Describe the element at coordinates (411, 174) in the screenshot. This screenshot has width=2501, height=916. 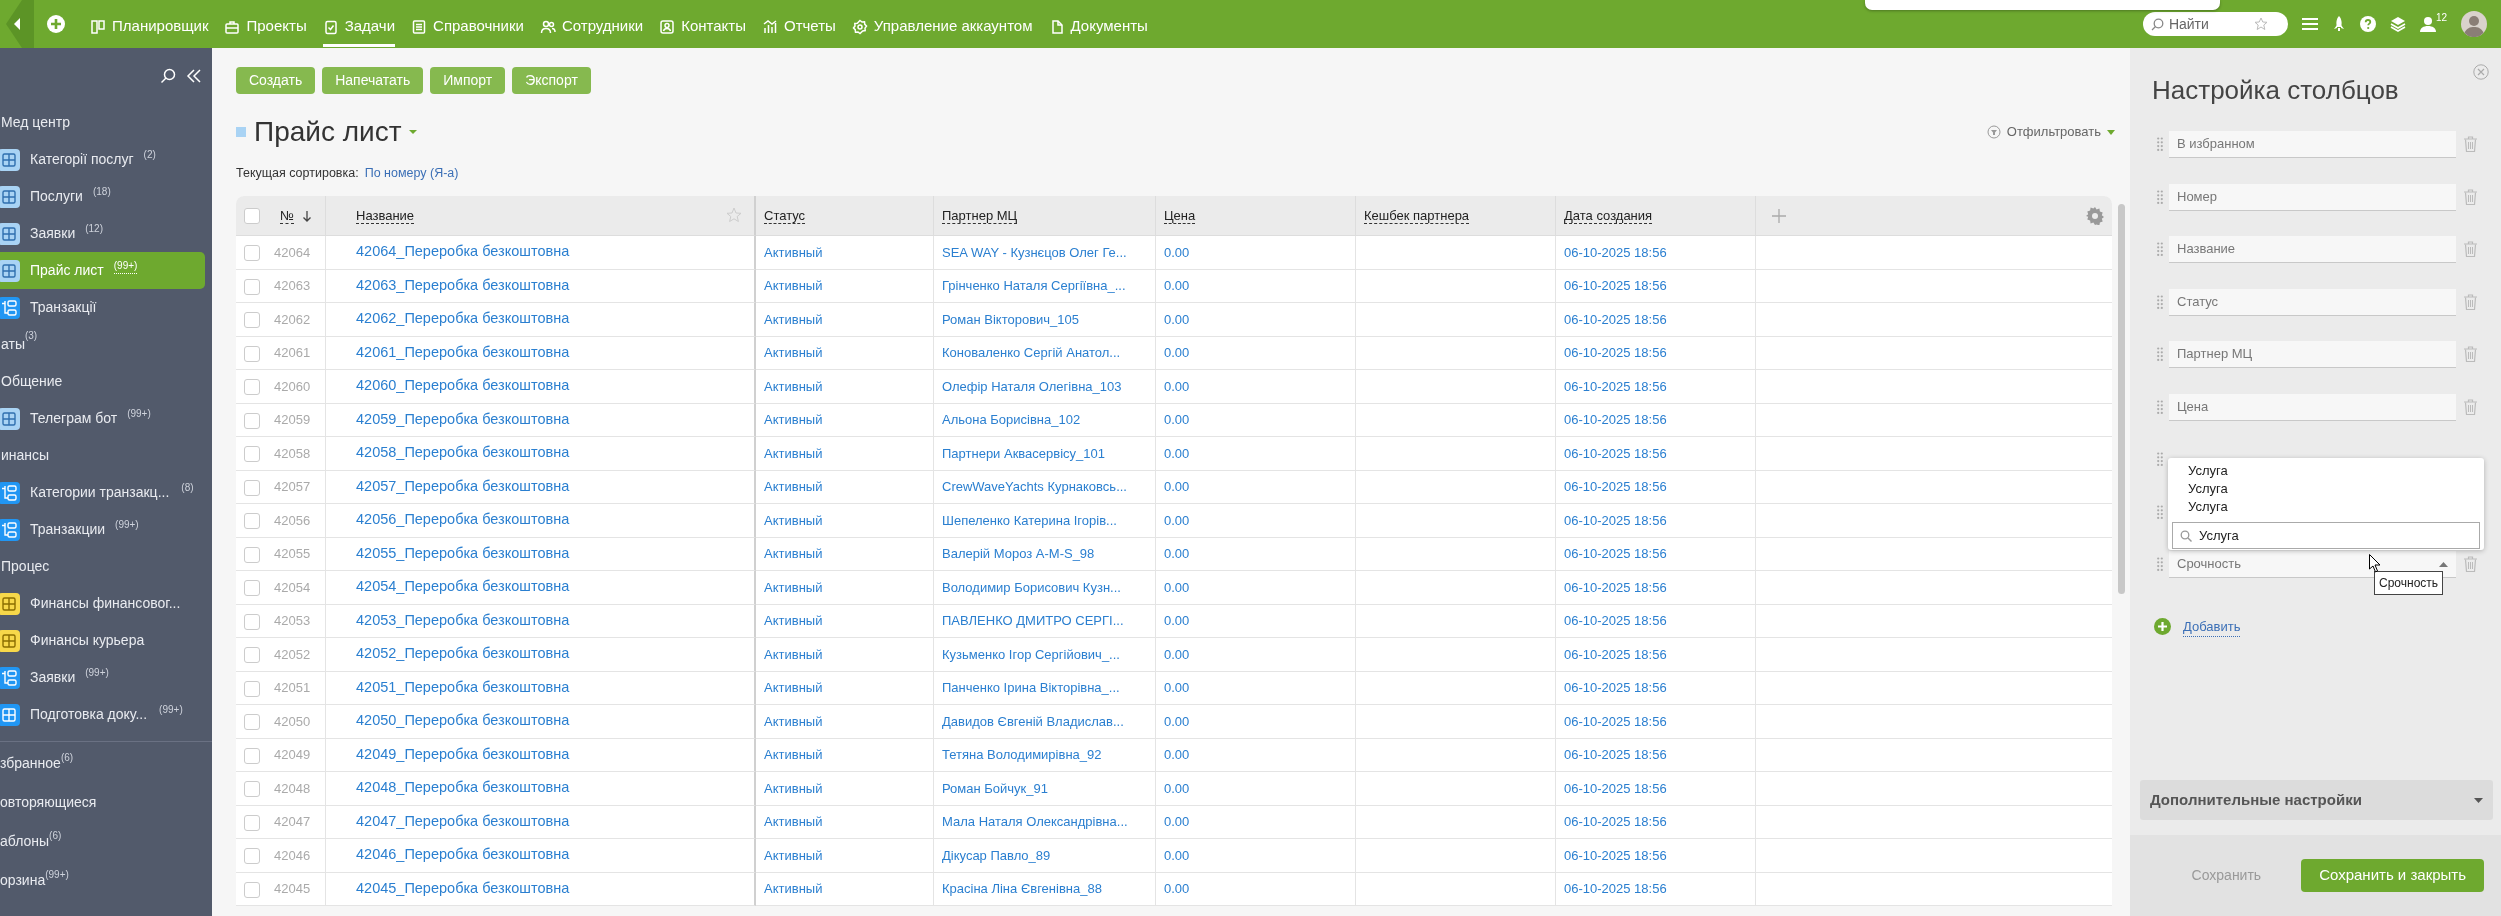
I see `sort-link: По номеру (Я-а)` at that location.